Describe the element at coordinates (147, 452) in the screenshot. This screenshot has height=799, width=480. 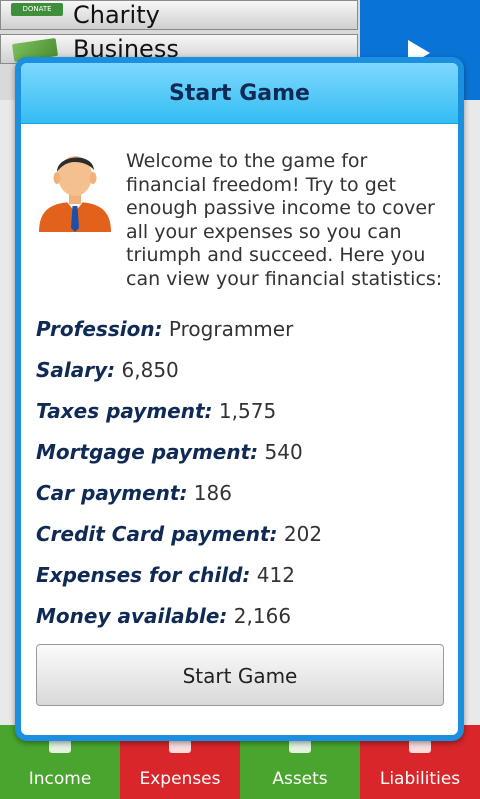
I see `stat-label: Mortgage payment:` at that location.